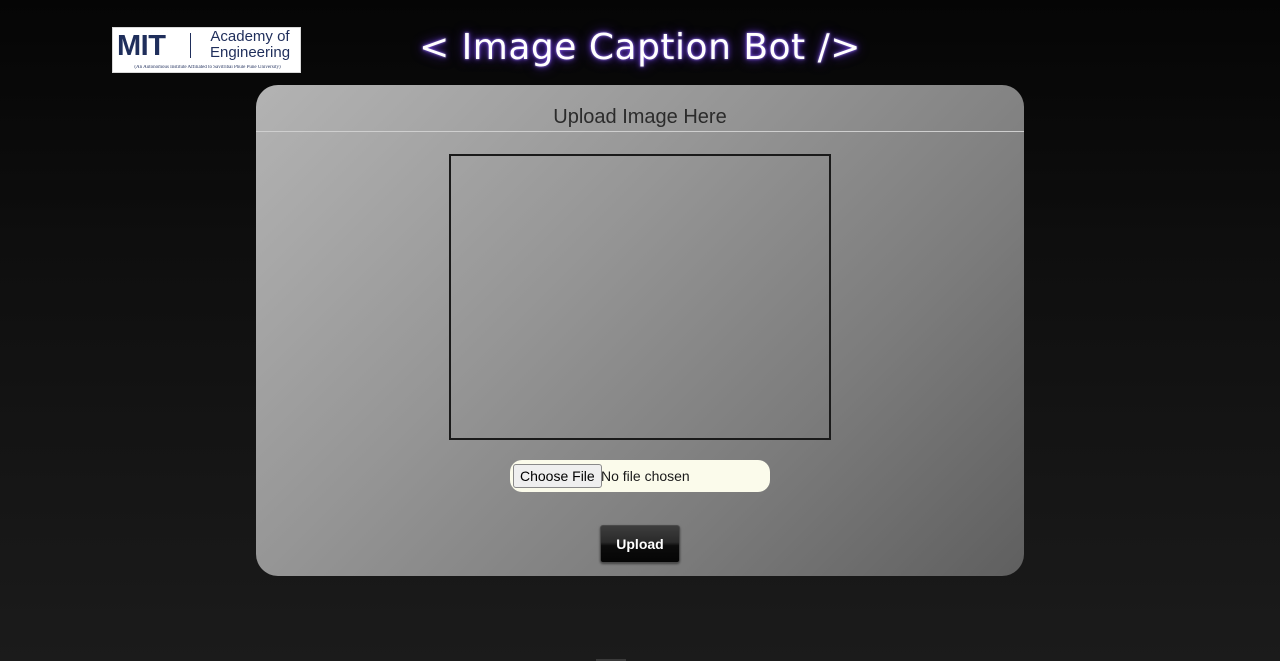 This screenshot has width=1280, height=661. I want to click on image-preview-box, so click(640, 297).